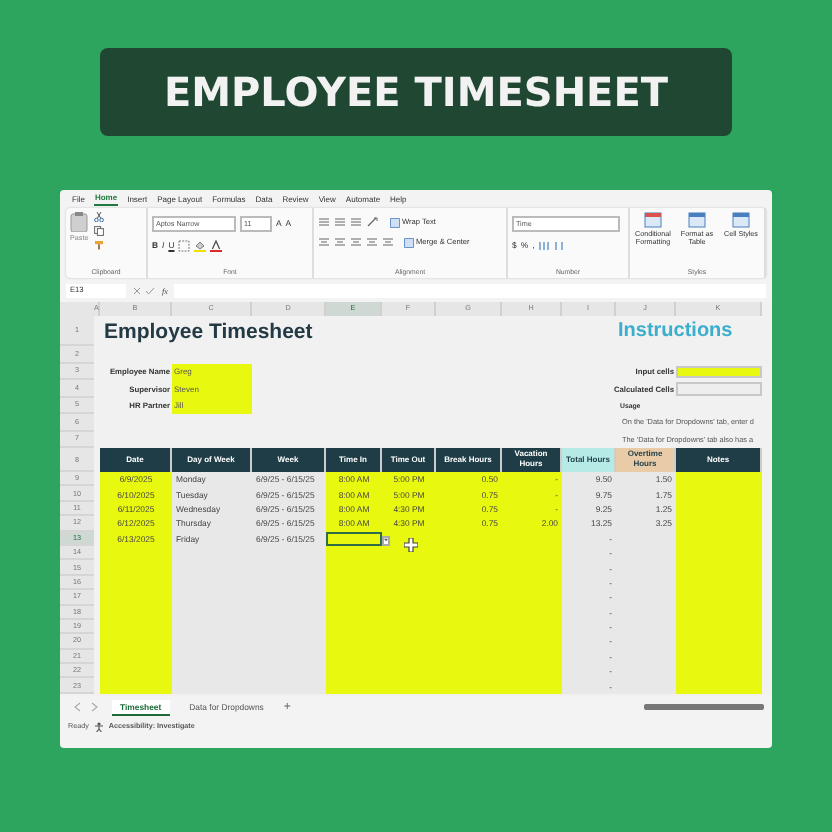 The image size is (832, 832). What do you see at coordinates (216, 246) in the screenshot?
I see `font-color-icon` at bounding box center [216, 246].